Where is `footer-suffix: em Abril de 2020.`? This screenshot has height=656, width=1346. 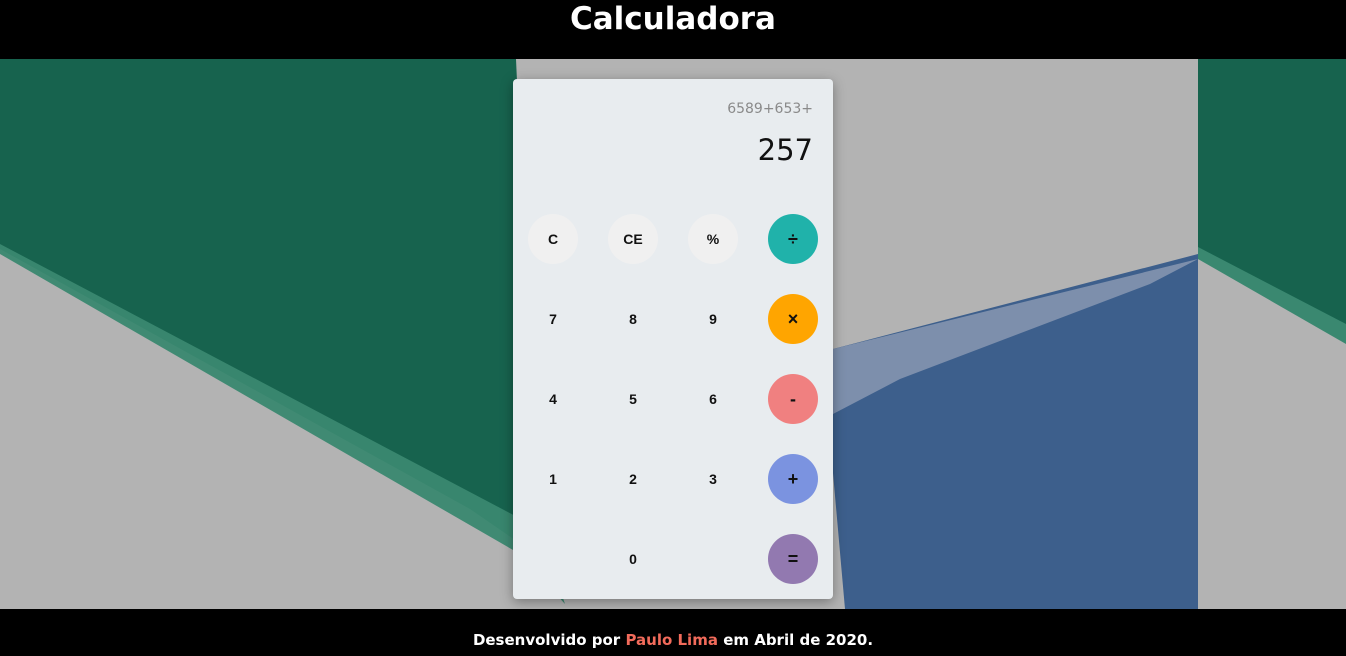
footer-suffix: em Abril de 2020. is located at coordinates (798, 640).